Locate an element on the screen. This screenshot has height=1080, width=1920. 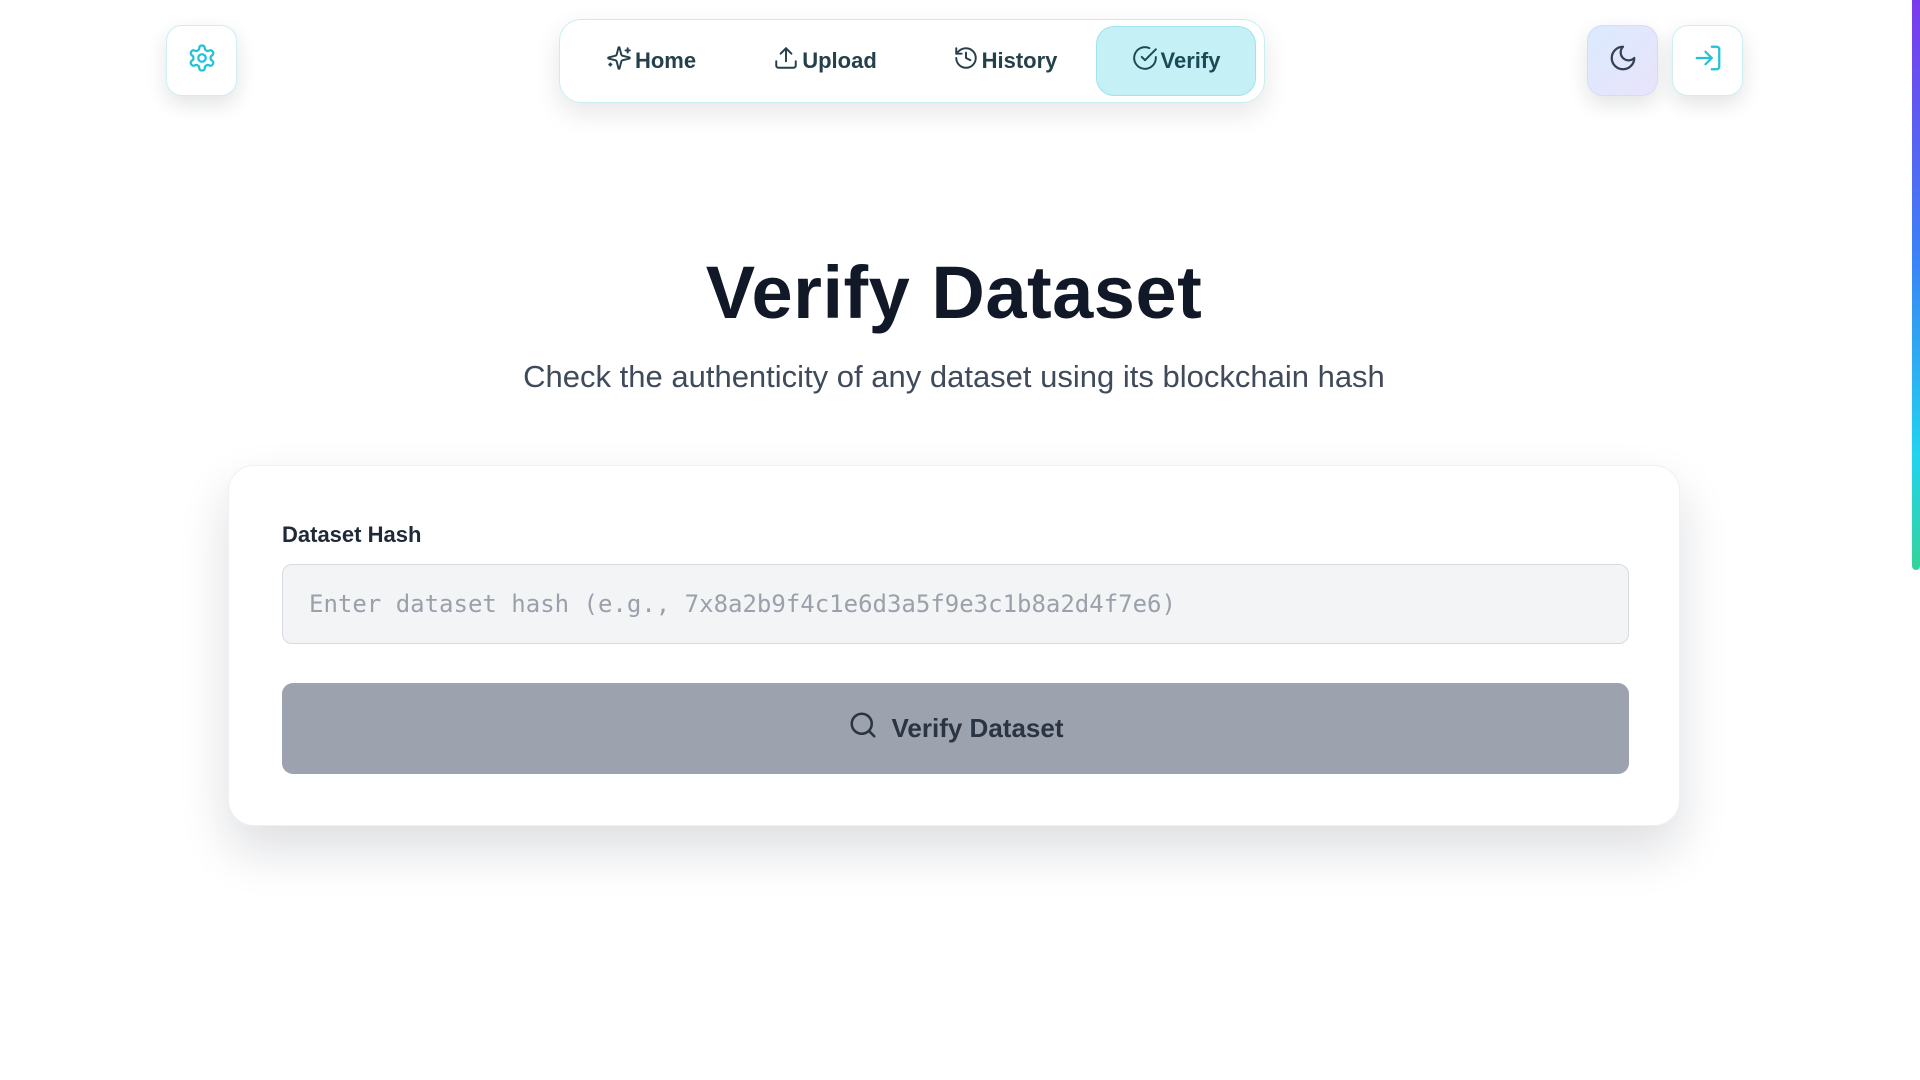
nav-item-verify: Verify is located at coordinates (1176, 61).